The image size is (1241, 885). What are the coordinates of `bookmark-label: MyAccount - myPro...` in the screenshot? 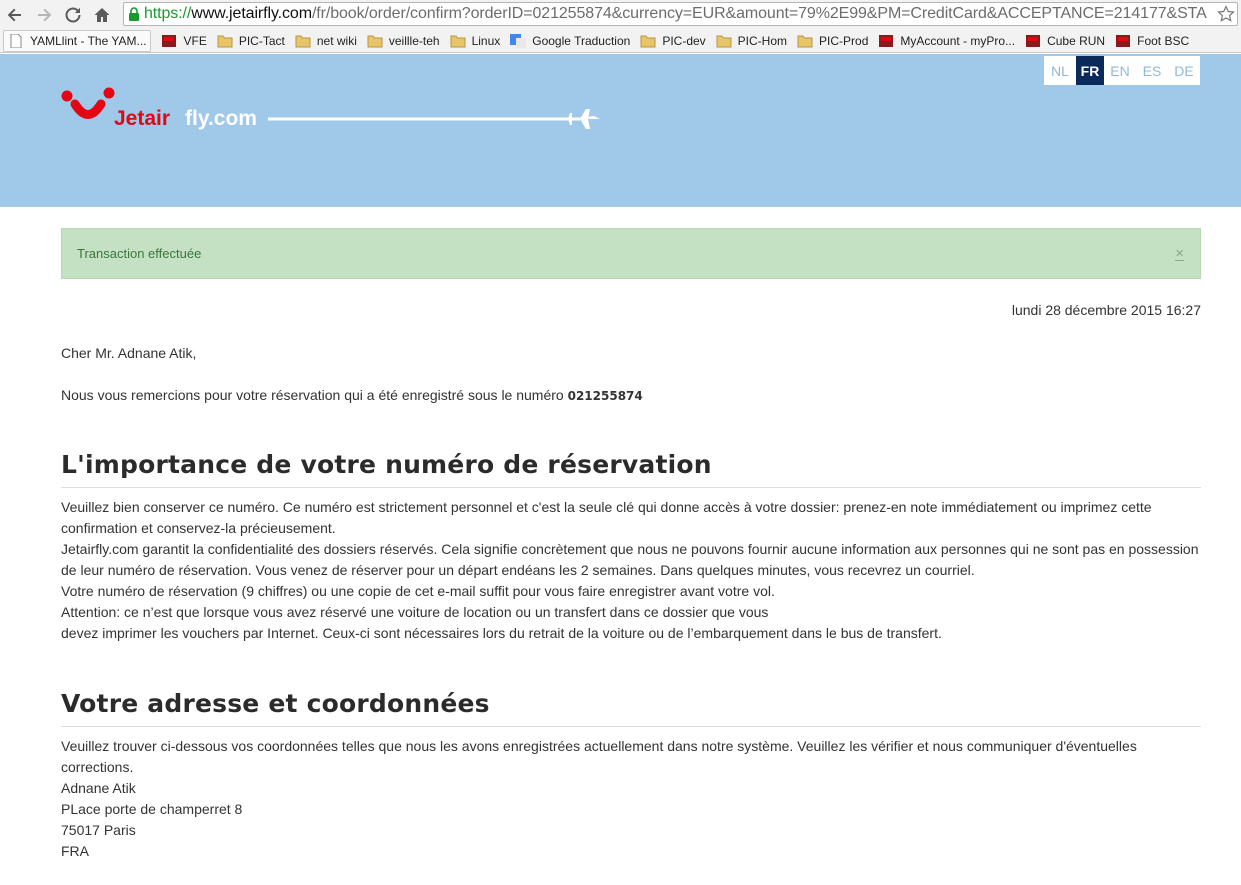 It's located at (958, 40).